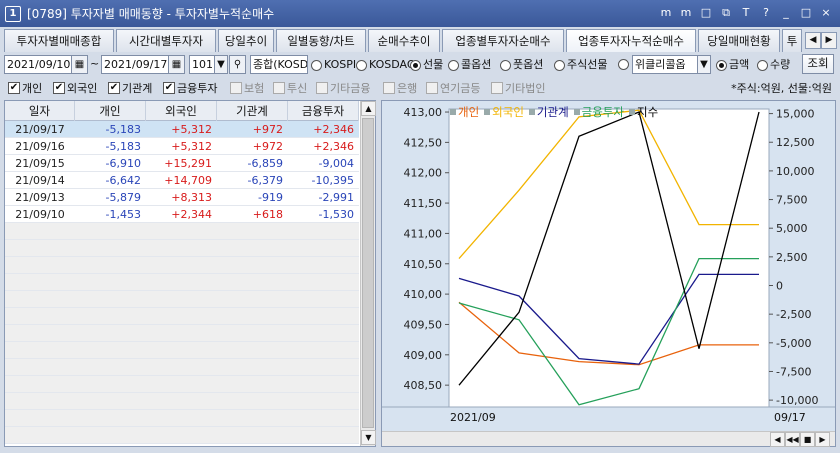 The image size is (840, 453). I want to click on date-from-input: 2021/09/10, so click(38, 64).